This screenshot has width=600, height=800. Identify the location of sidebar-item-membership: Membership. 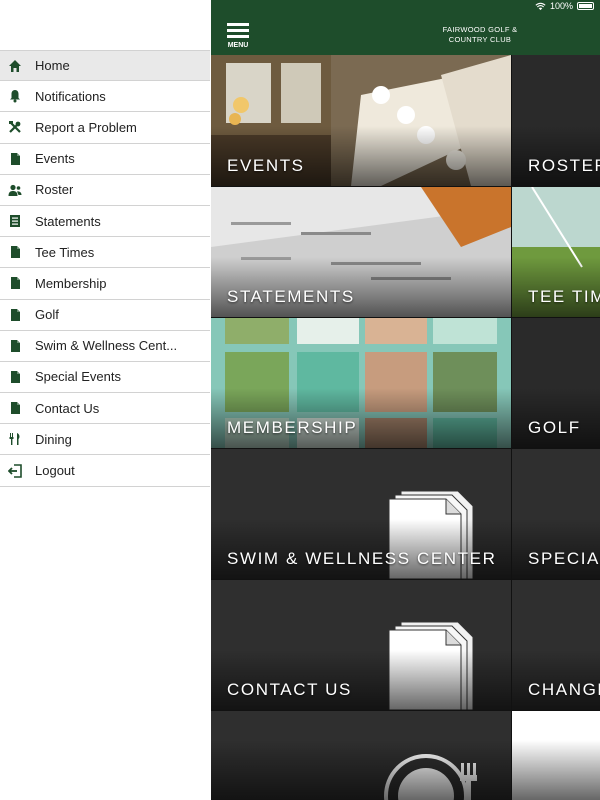
(105, 284).